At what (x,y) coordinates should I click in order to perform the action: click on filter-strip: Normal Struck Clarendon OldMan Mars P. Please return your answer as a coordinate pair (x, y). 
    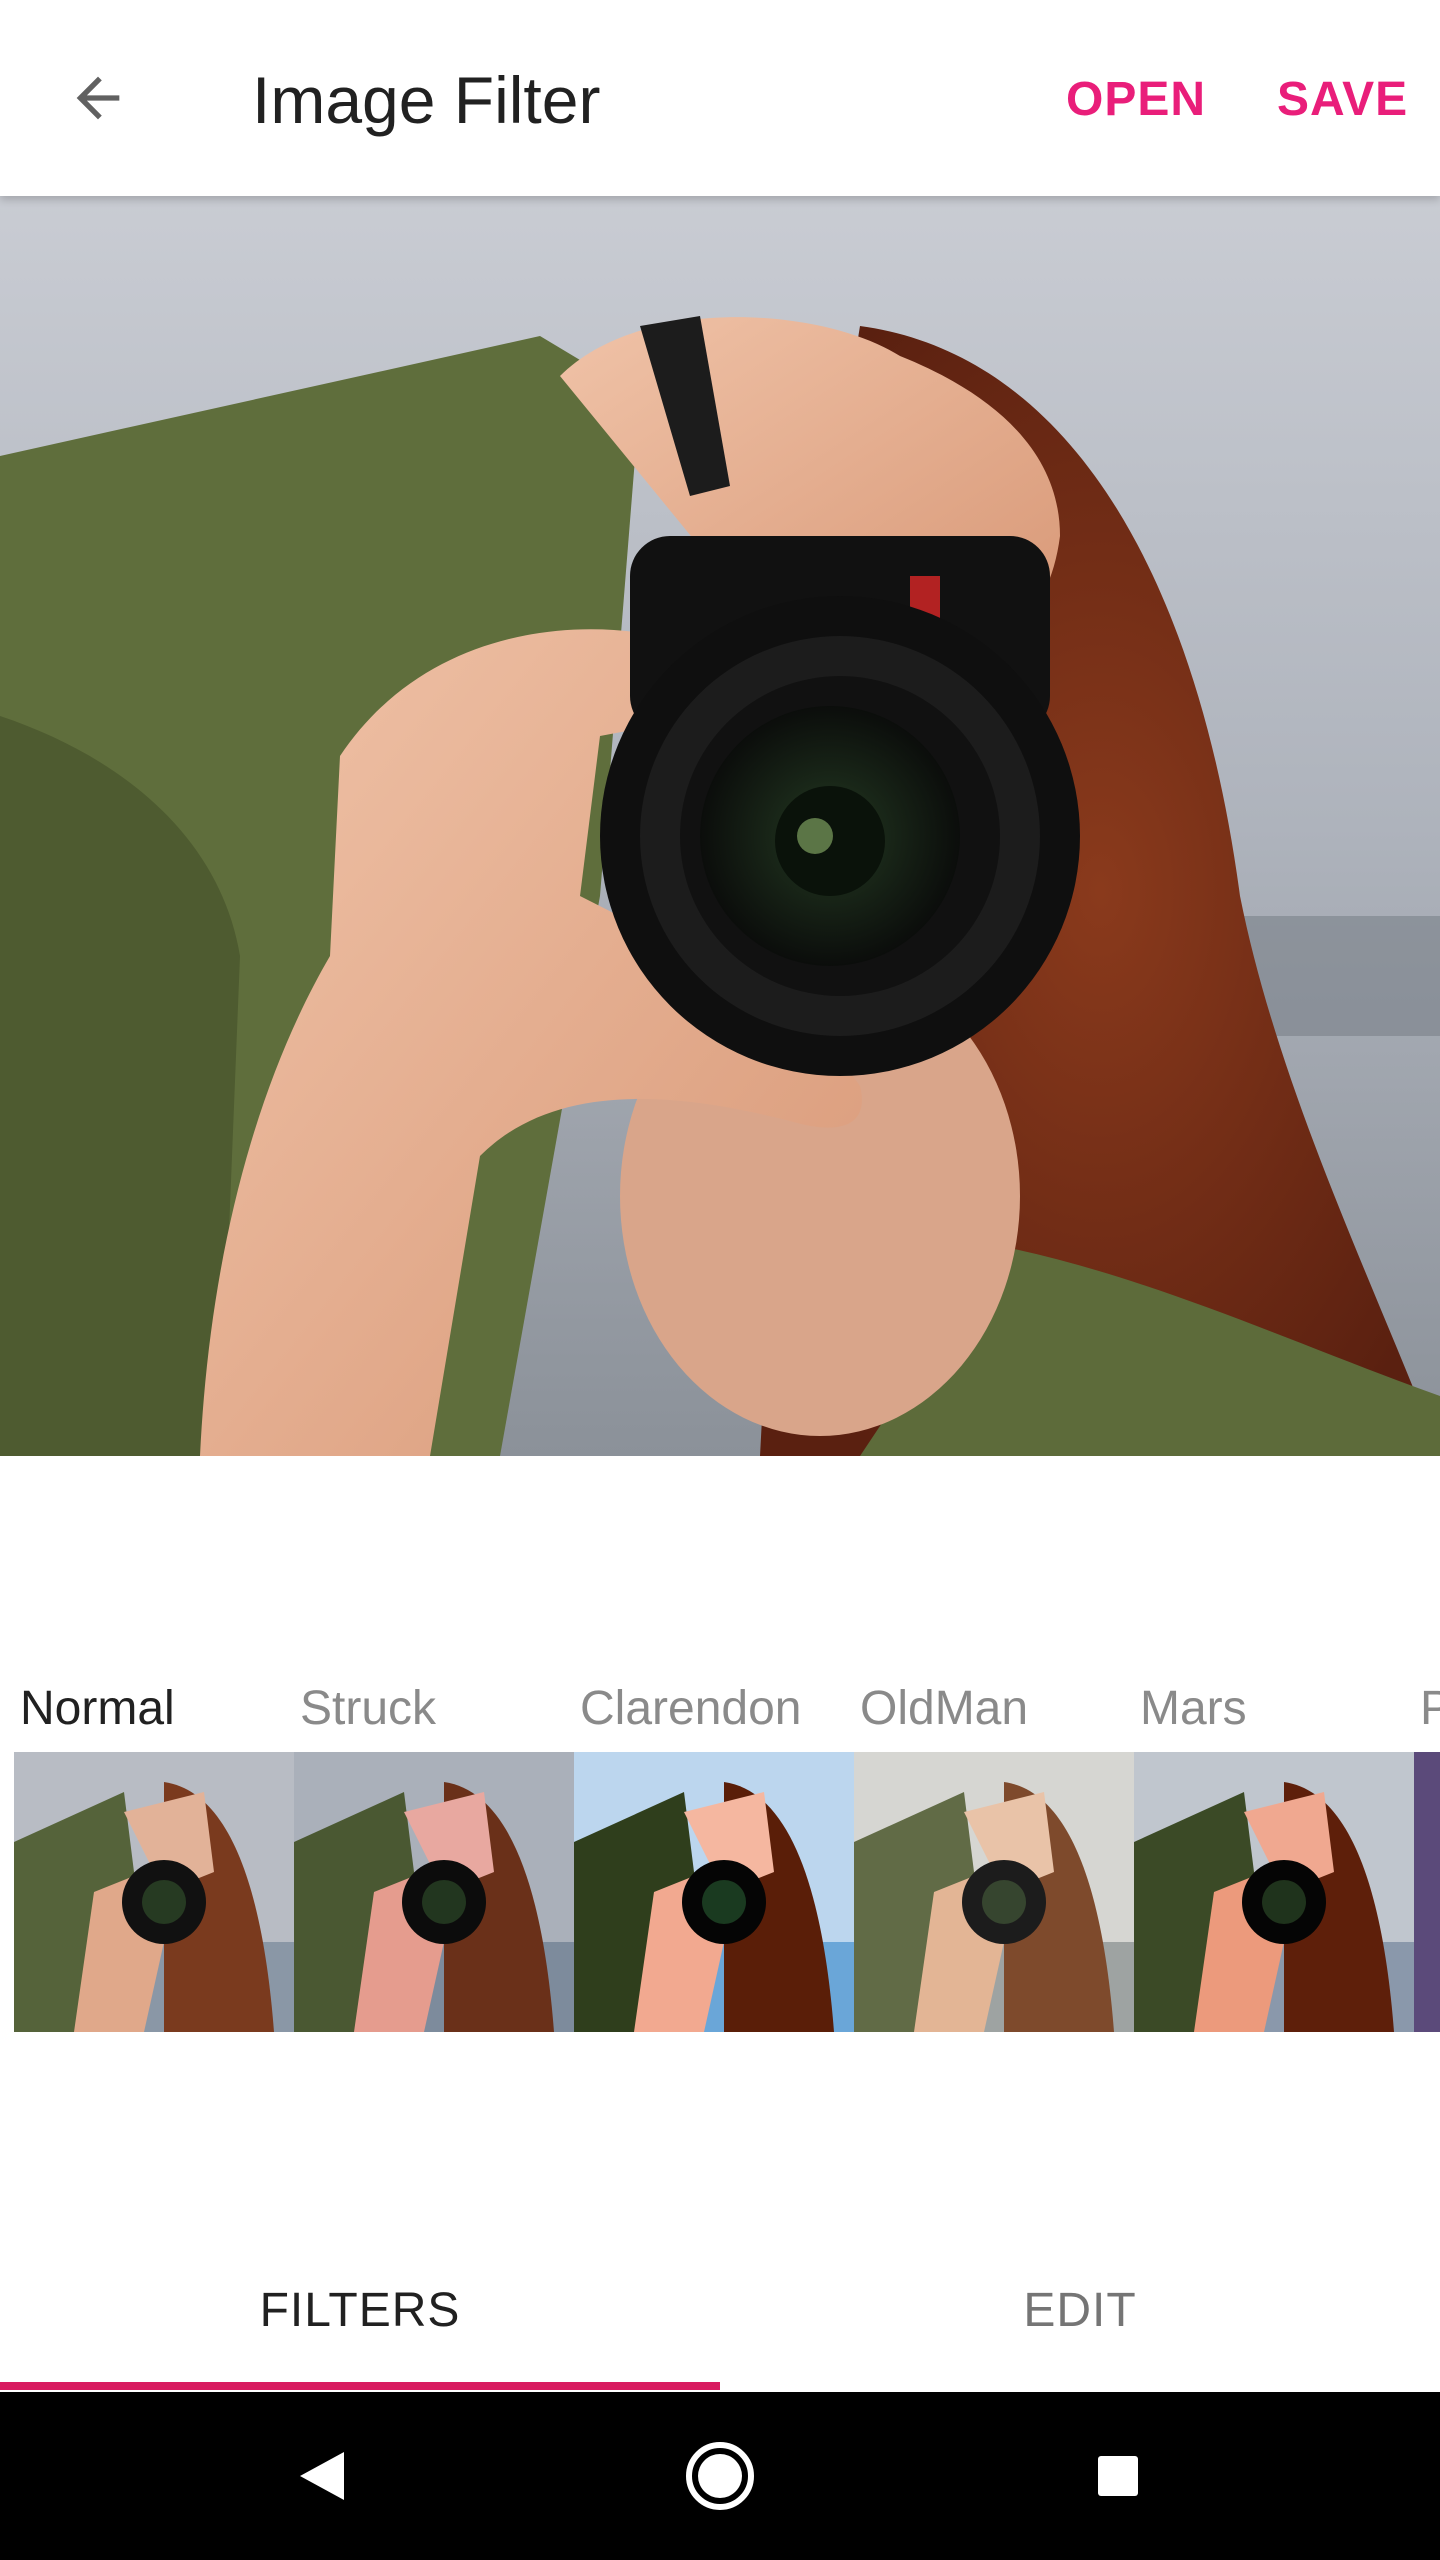
    Looking at the image, I should click on (720, 1850).